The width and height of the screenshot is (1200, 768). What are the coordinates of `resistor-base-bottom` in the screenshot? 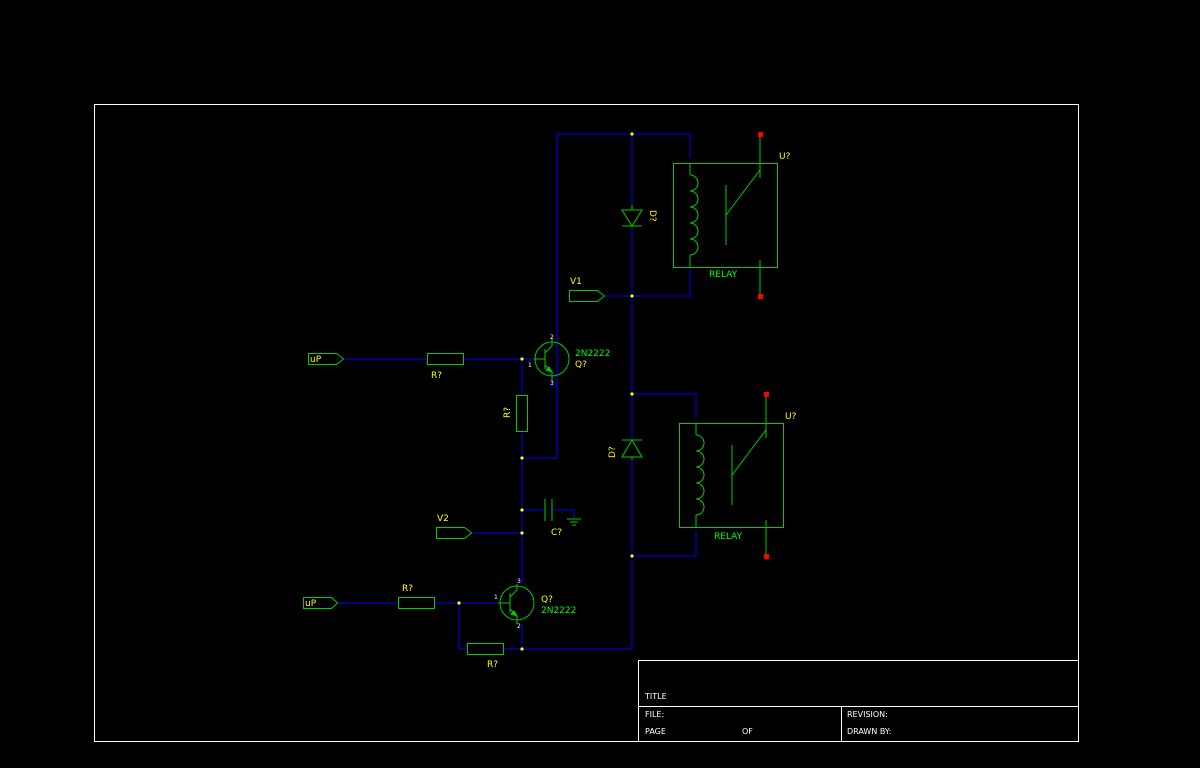 It's located at (416, 603).